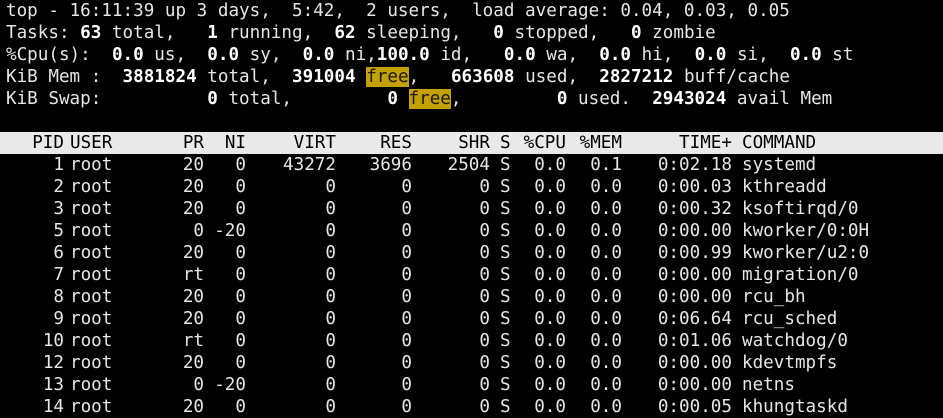  What do you see at coordinates (597, 143) in the screenshot?
I see `col-mem: %MEM` at bounding box center [597, 143].